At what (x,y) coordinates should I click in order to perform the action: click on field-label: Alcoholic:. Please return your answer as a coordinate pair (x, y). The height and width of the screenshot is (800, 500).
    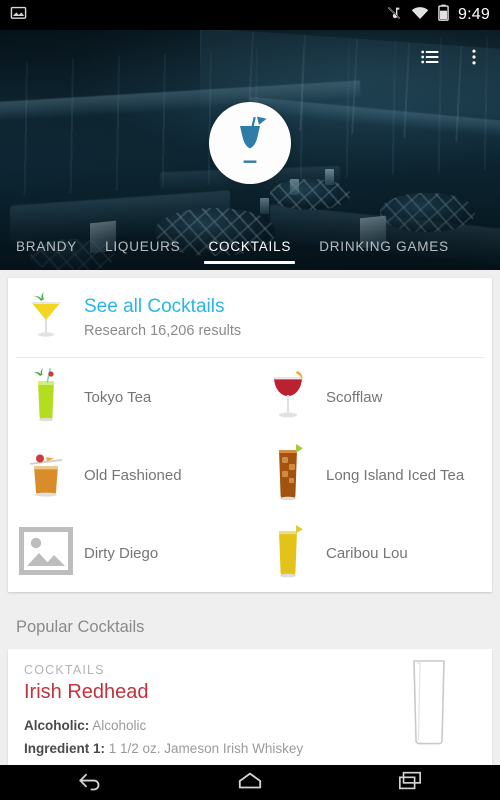
    Looking at the image, I should click on (57, 725).